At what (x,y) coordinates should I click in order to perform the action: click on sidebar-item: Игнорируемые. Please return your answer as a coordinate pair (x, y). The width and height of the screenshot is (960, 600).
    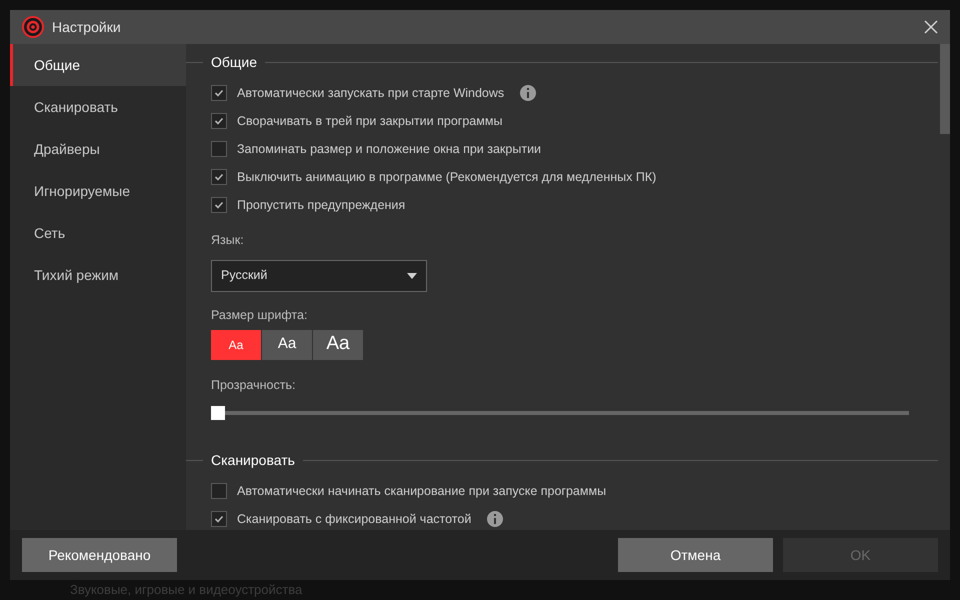
    Looking at the image, I should click on (98, 191).